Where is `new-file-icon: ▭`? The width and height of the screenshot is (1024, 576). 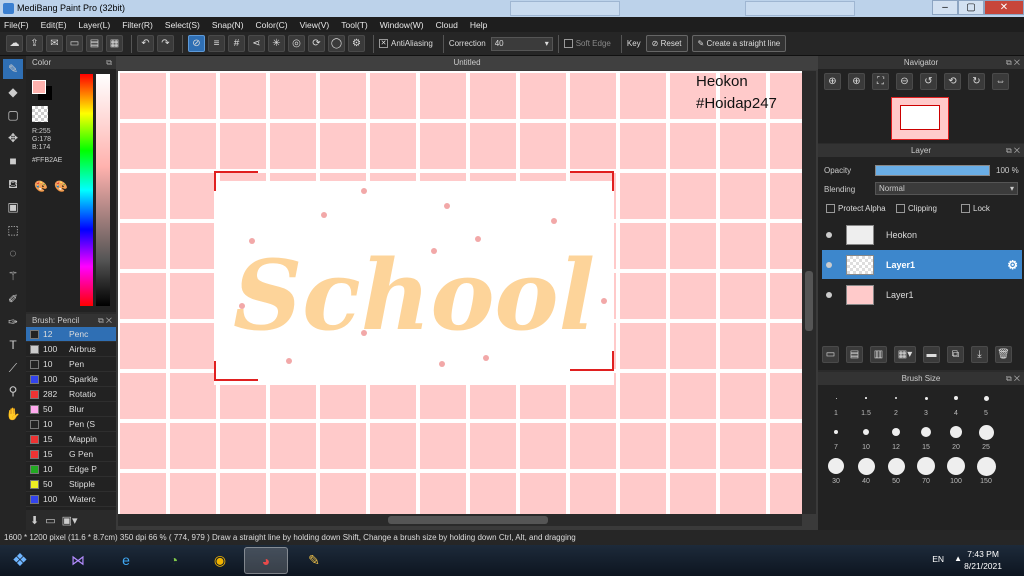 new-file-icon: ▭ is located at coordinates (74, 43).